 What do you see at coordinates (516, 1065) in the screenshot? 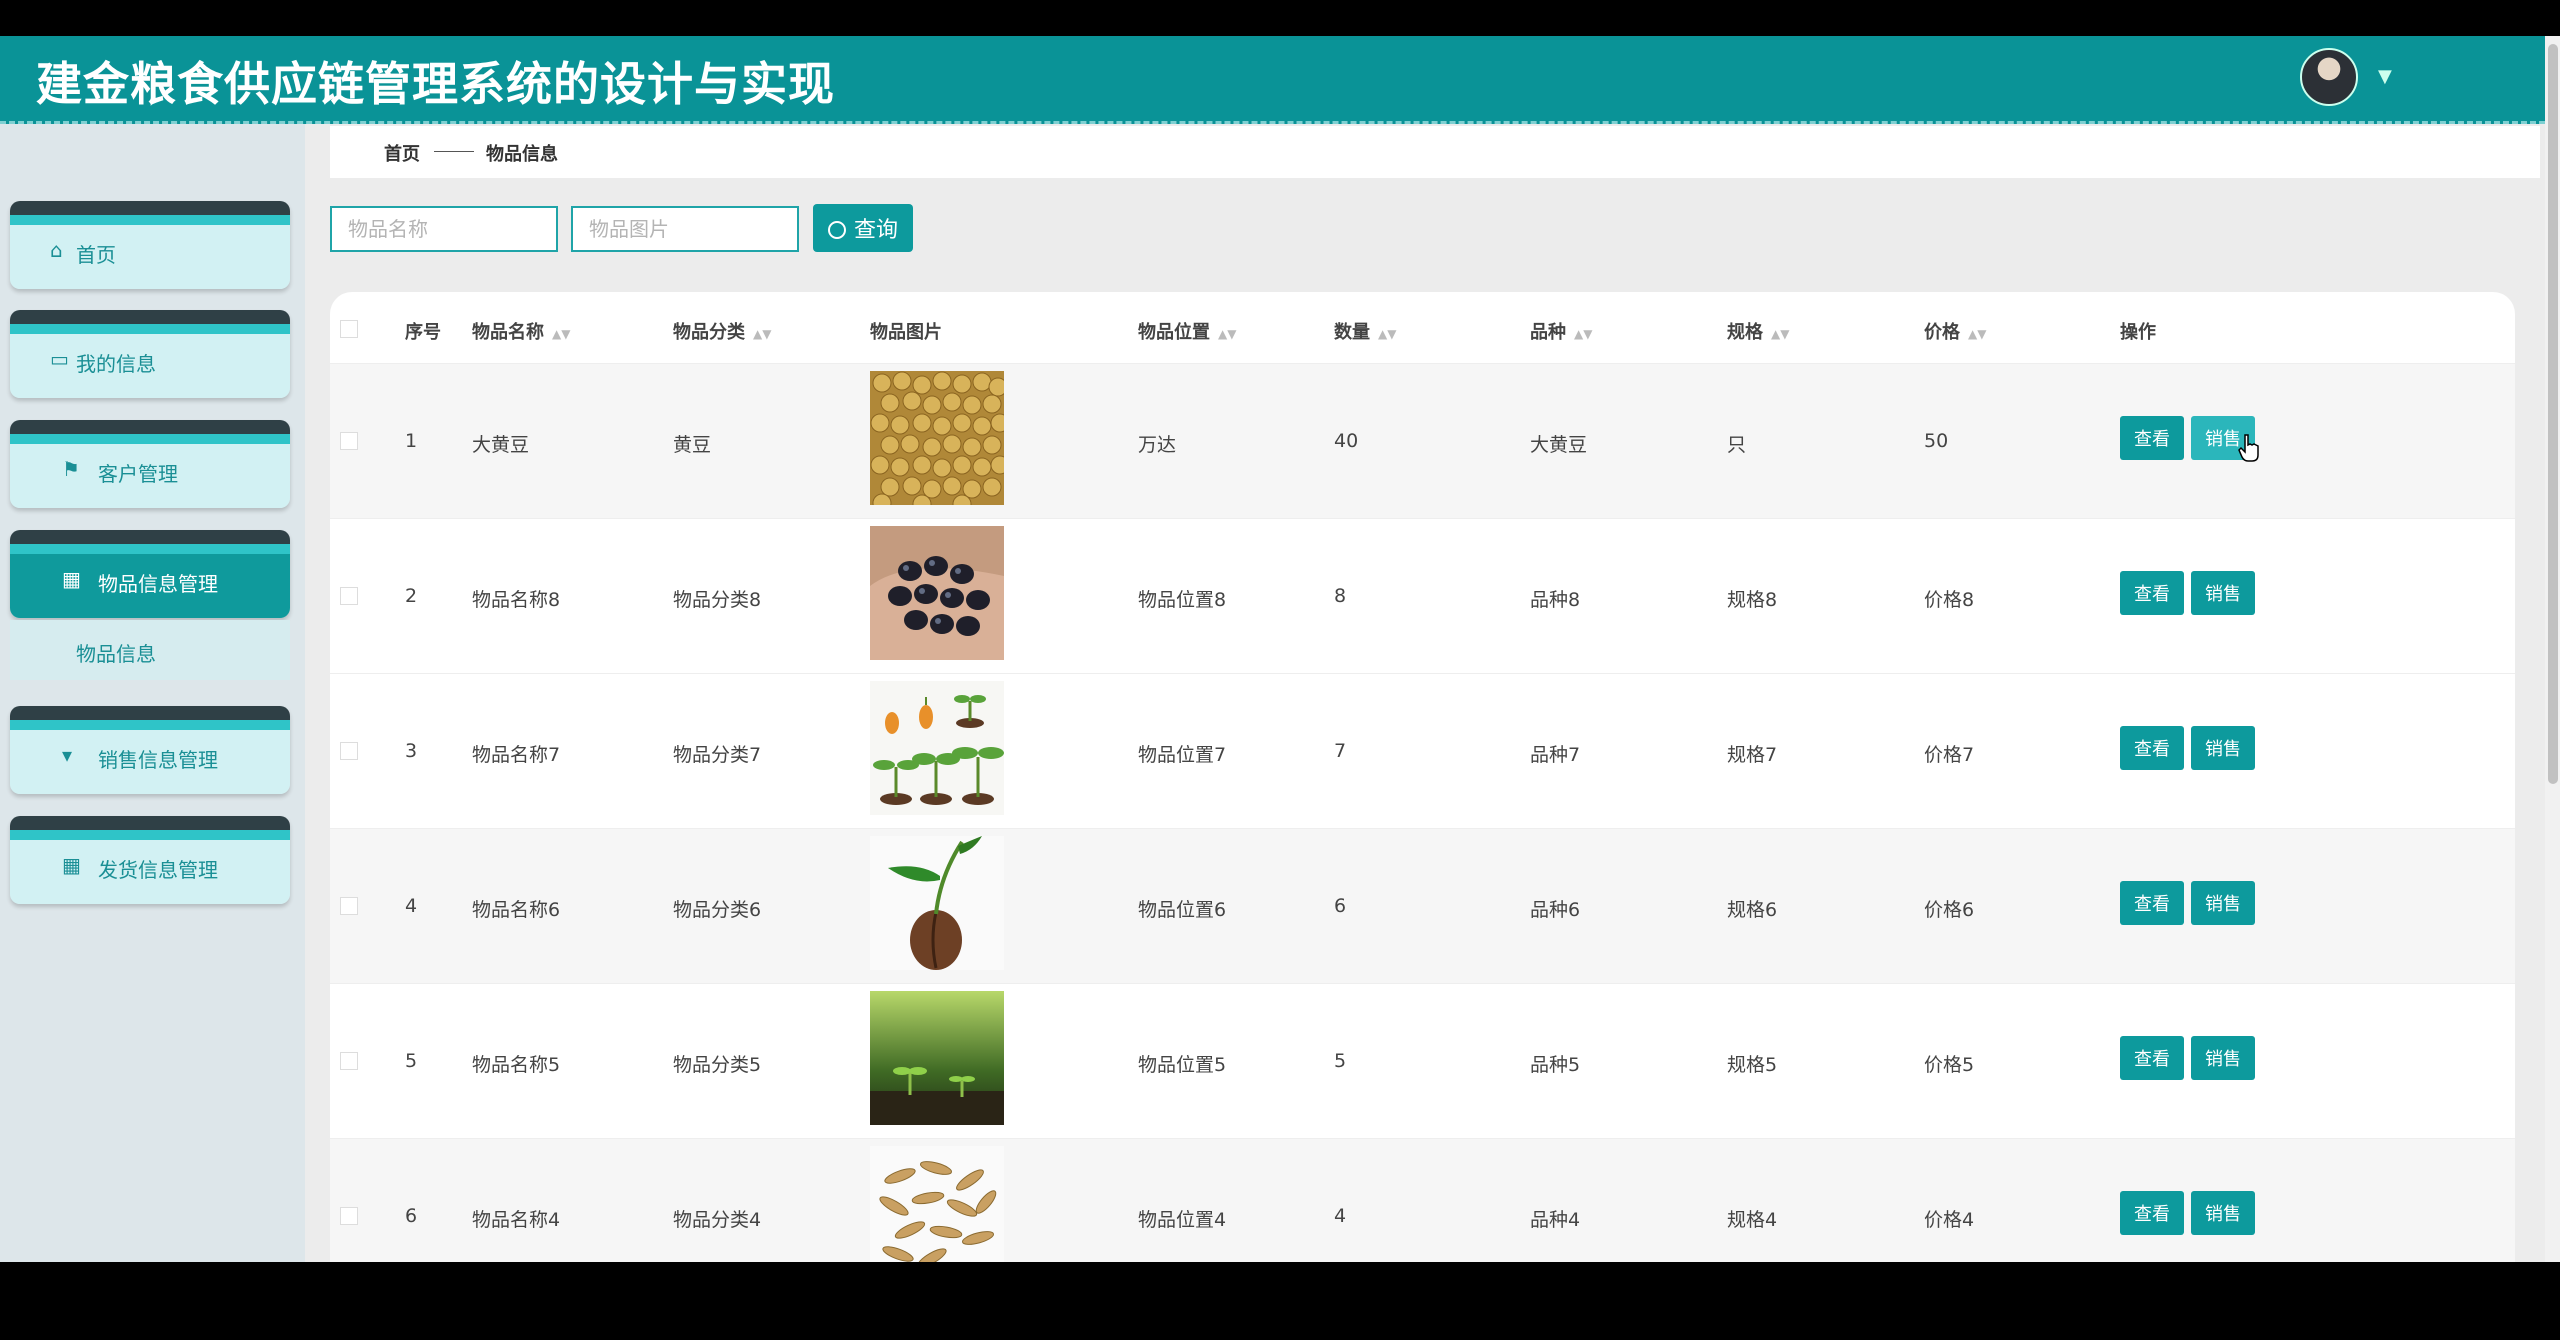
I see `cell-name: 物品名称5` at bounding box center [516, 1065].